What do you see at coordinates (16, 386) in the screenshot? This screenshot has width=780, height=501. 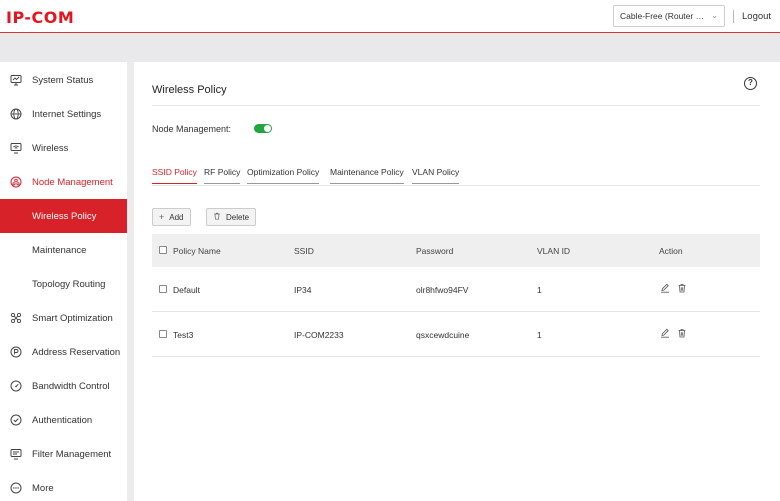 I see `gauge-icon` at bounding box center [16, 386].